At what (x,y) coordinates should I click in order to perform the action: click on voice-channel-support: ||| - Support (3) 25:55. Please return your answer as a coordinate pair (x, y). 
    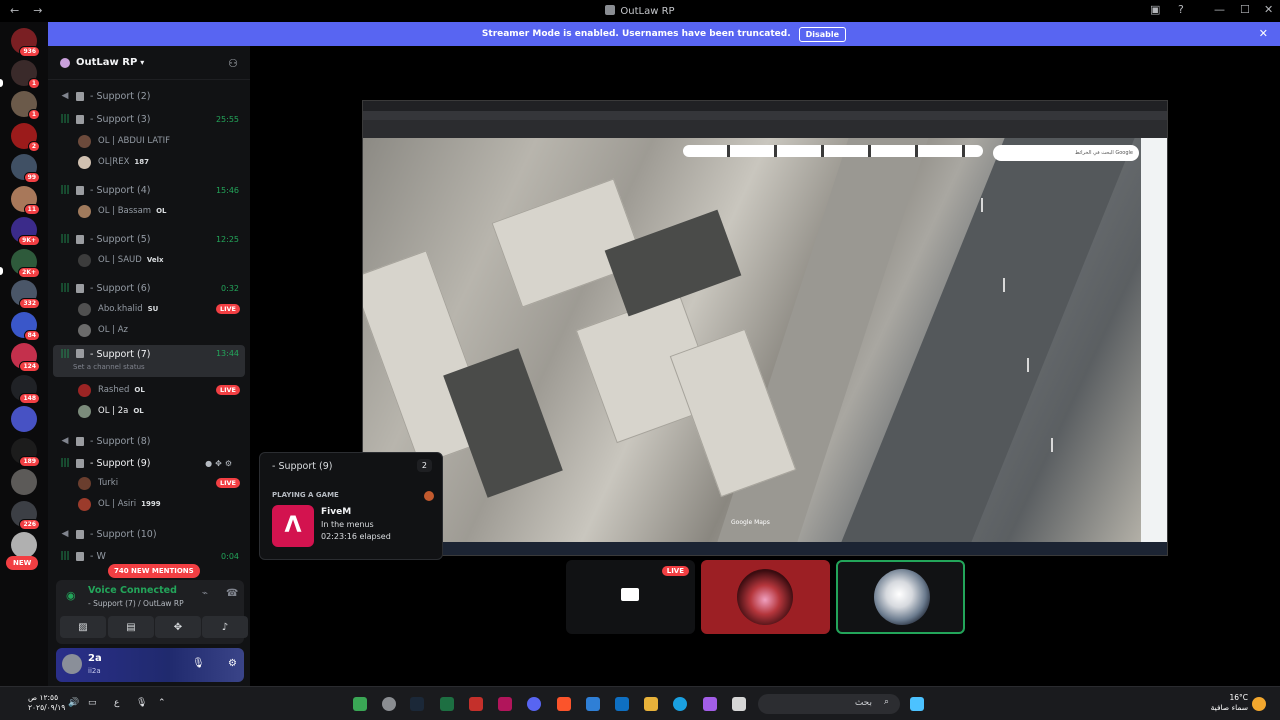
    Looking at the image, I should click on (149, 119).